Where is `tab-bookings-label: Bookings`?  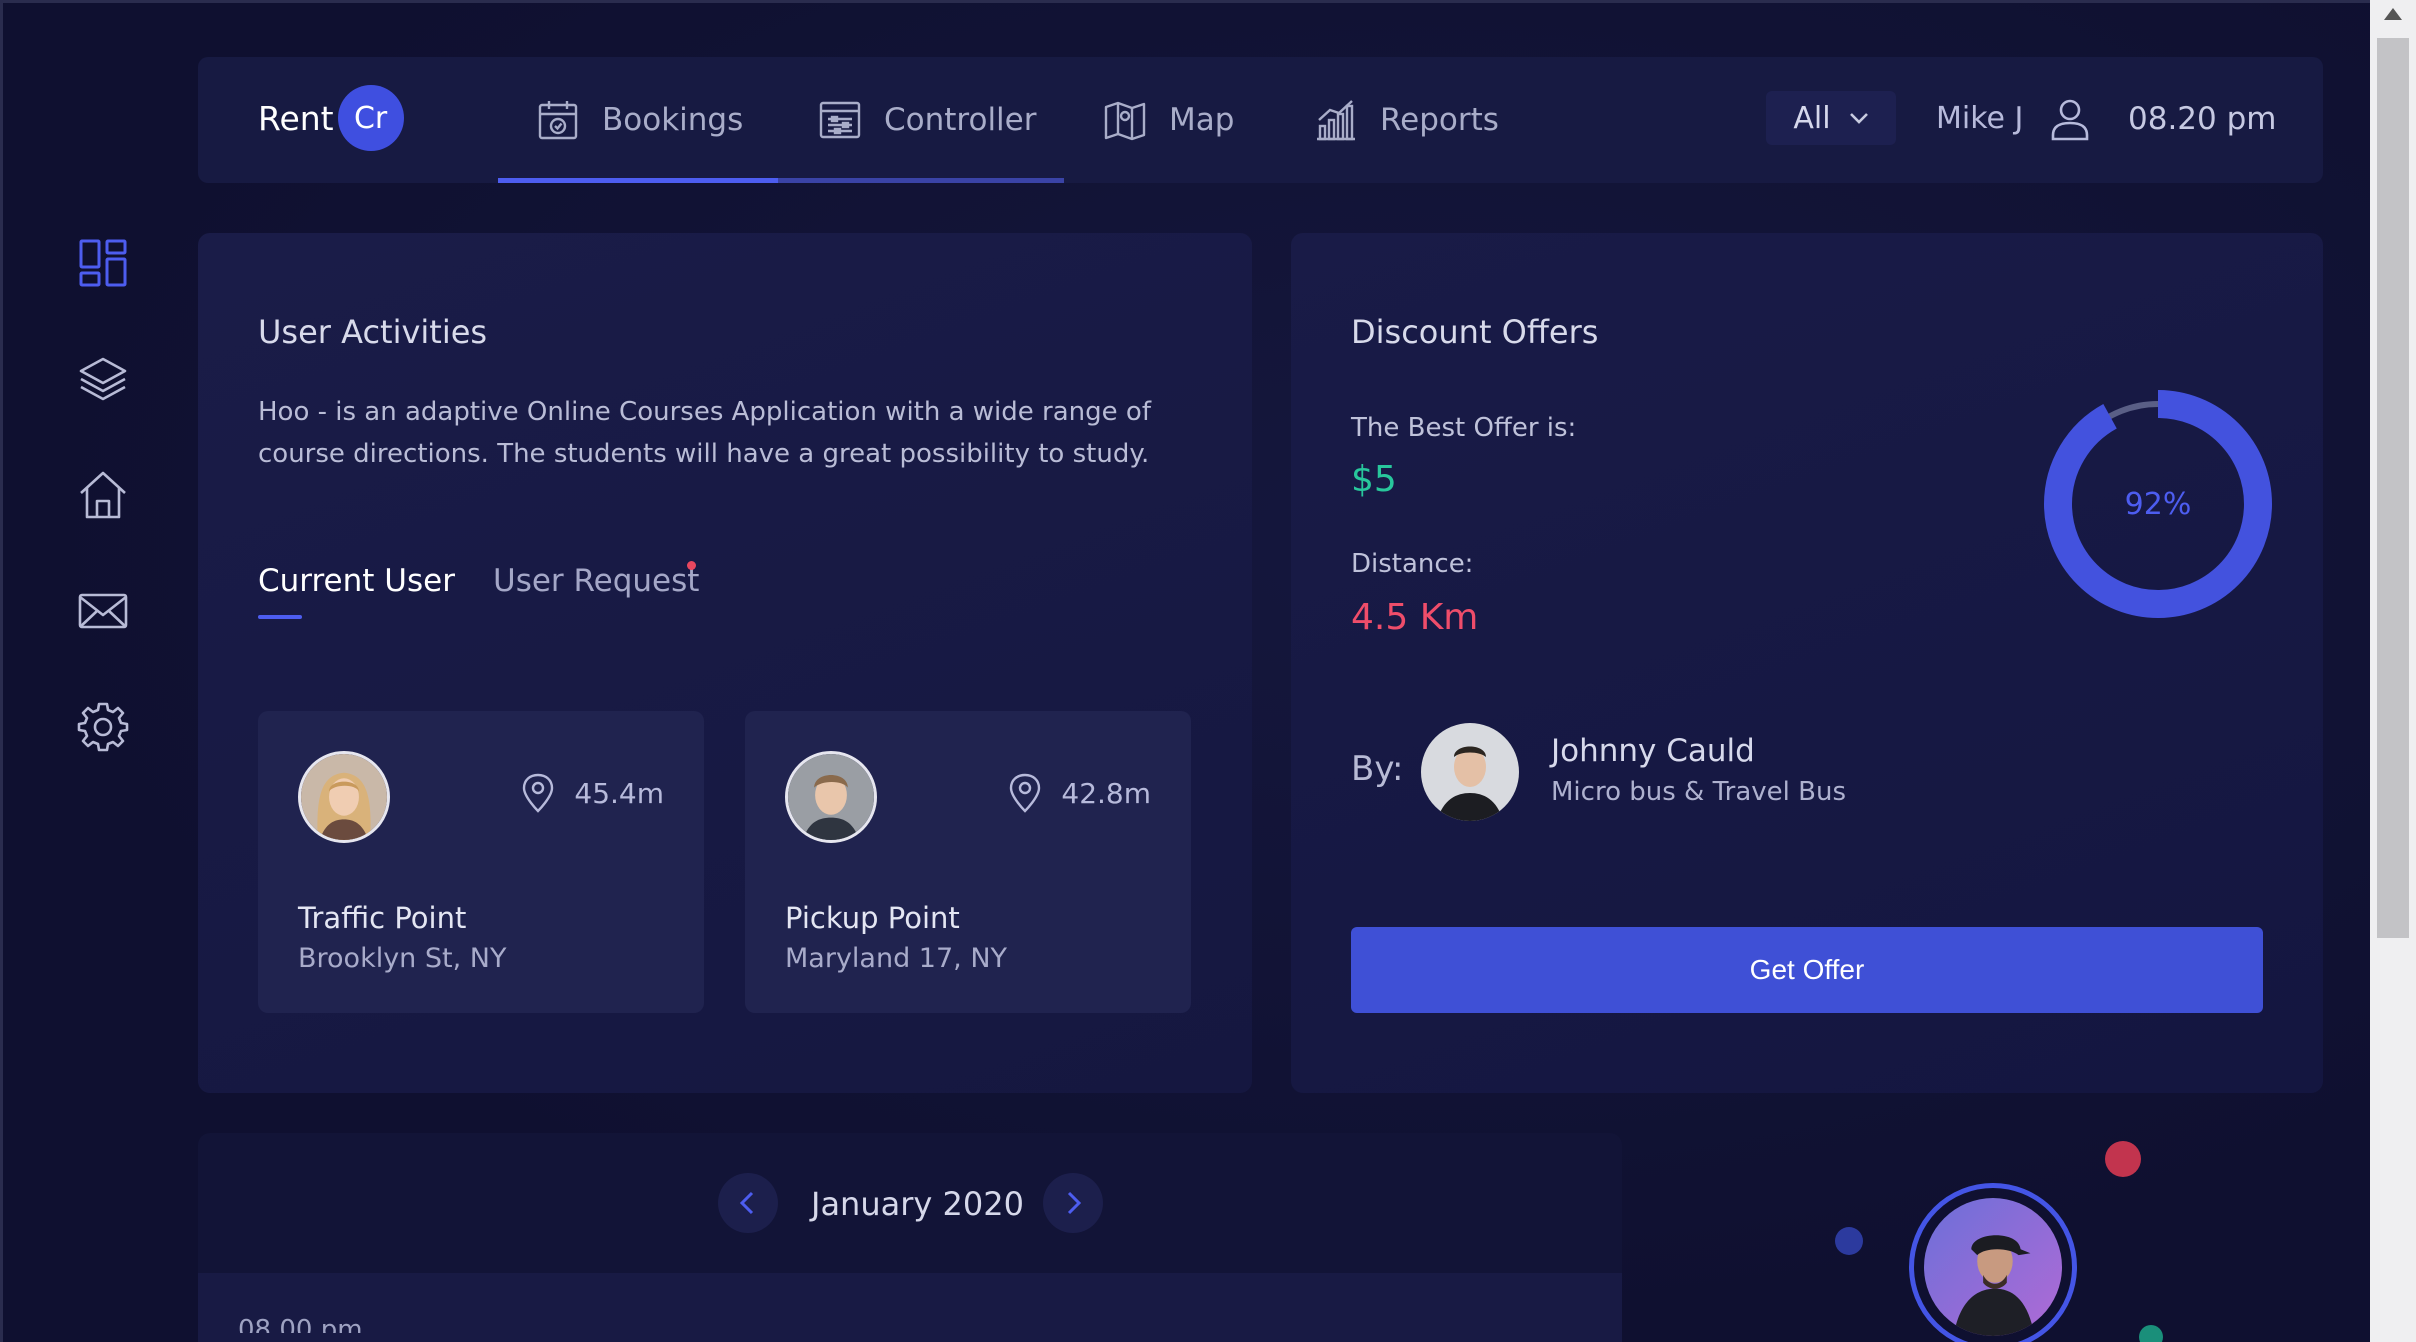
tab-bookings-label: Bookings is located at coordinates (673, 120).